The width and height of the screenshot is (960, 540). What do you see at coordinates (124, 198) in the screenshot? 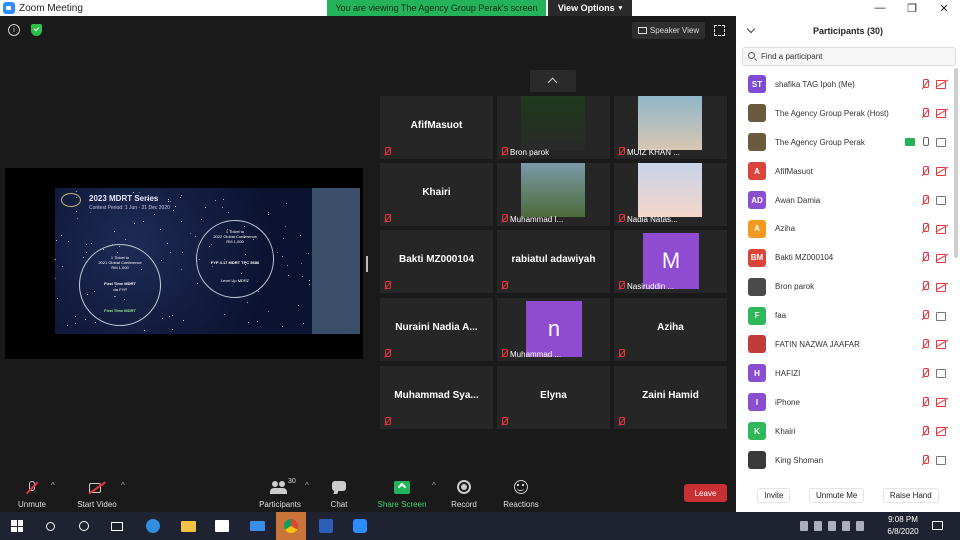
I see `slide-title: 2023 MDRT Series` at bounding box center [124, 198].